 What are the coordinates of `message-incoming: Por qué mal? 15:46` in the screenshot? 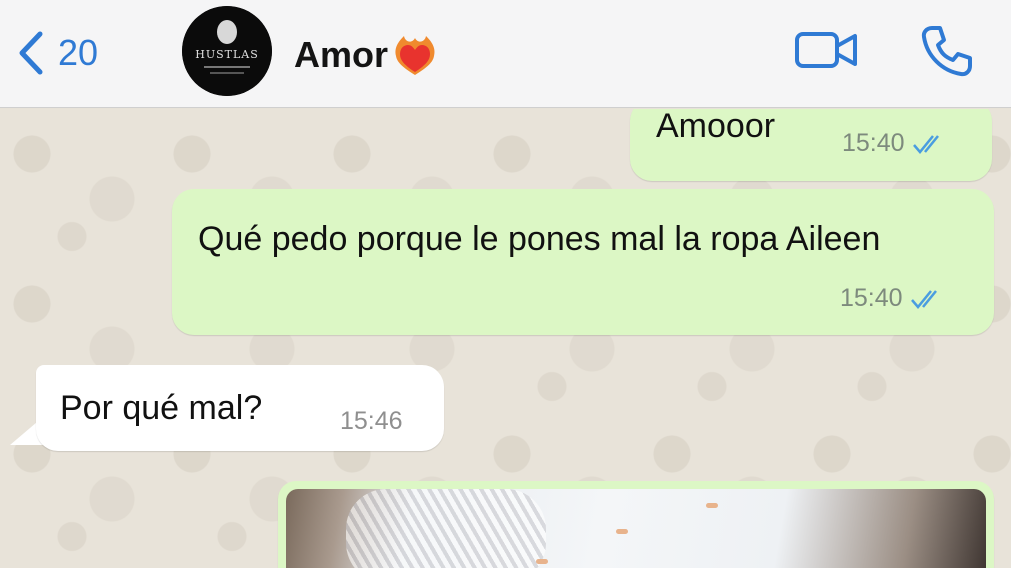 It's located at (240, 408).